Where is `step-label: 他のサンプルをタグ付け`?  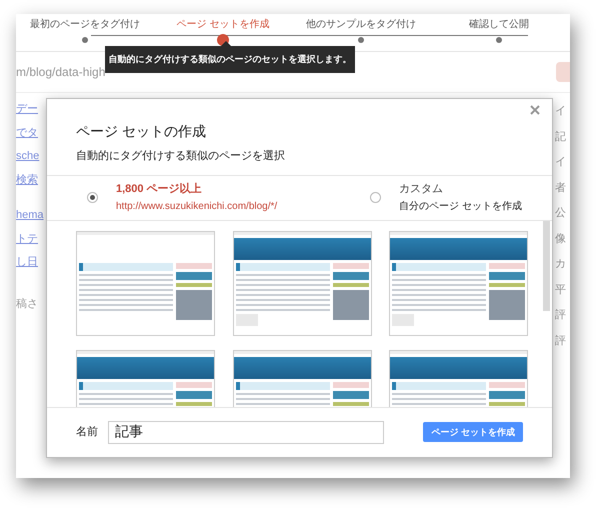
step-label: 他のサンプルをタグ付け is located at coordinates (361, 25).